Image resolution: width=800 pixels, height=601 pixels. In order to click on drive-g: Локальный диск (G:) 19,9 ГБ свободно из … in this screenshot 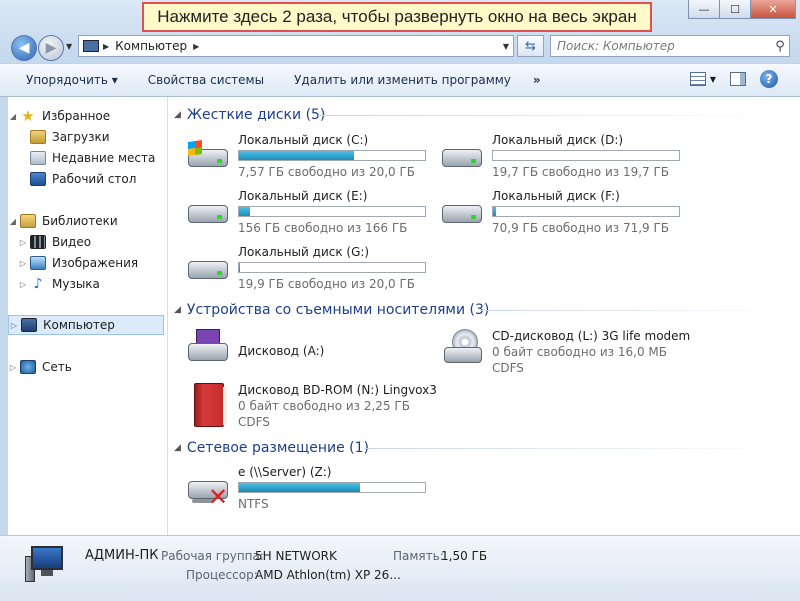, I will do `click(311, 269)`.